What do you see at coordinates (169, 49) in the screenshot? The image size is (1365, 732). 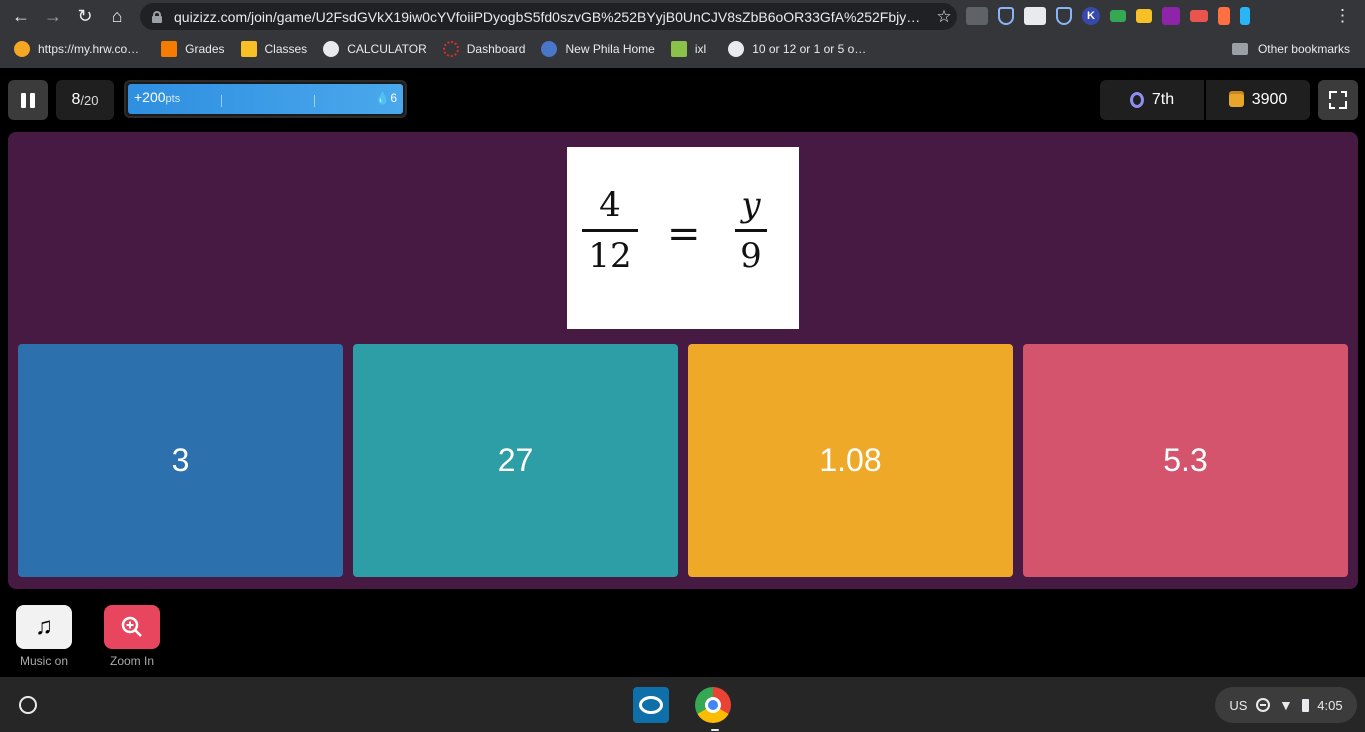 I see `grades-favicon-icon` at bounding box center [169, 49].